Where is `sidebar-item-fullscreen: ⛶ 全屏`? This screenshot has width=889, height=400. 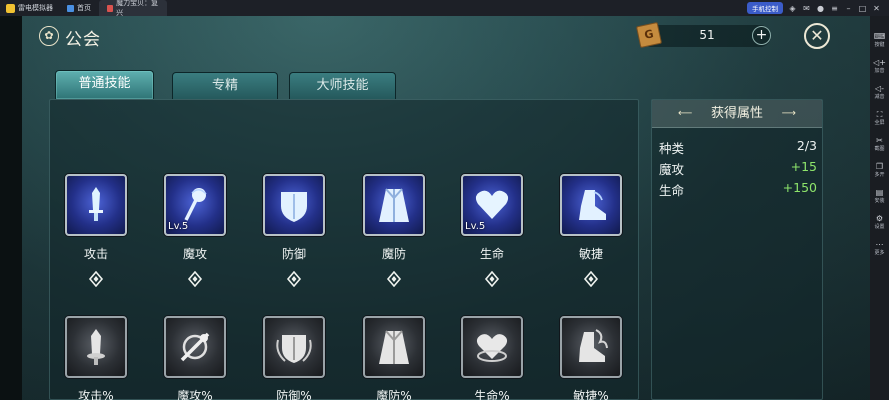 sidebar-item-fullscreen: ⛶ 全屏 is located at coordinates (879, 118).